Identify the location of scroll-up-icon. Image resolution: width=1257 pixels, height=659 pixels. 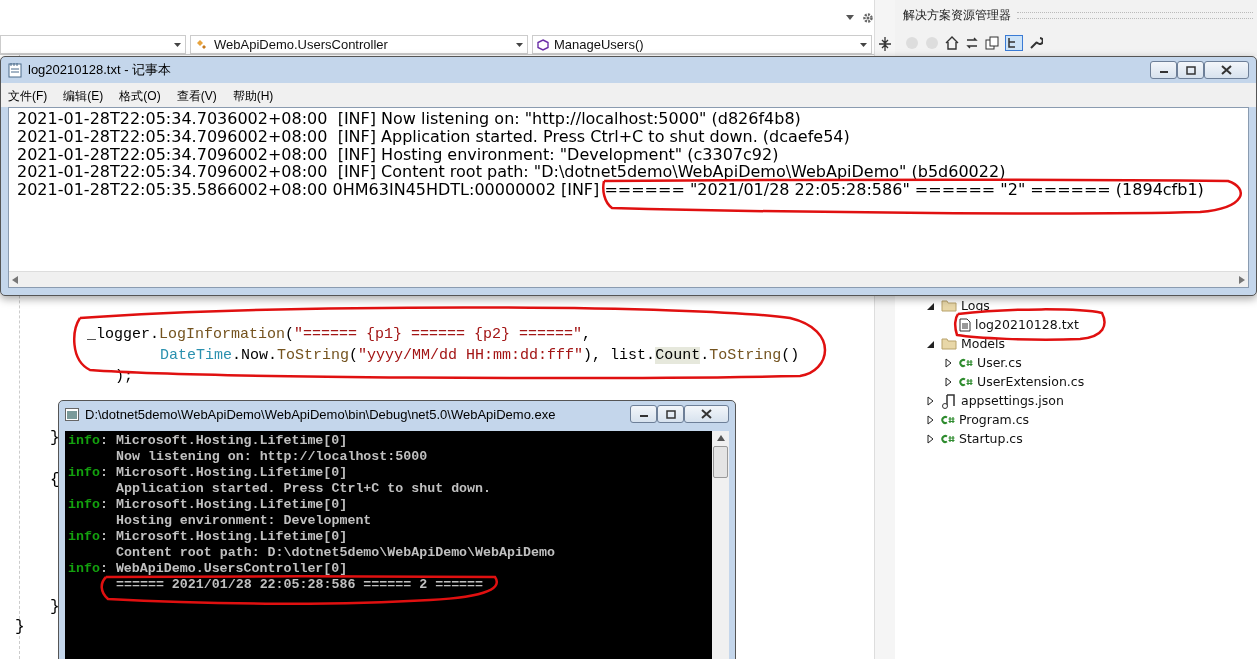
(720, 438).